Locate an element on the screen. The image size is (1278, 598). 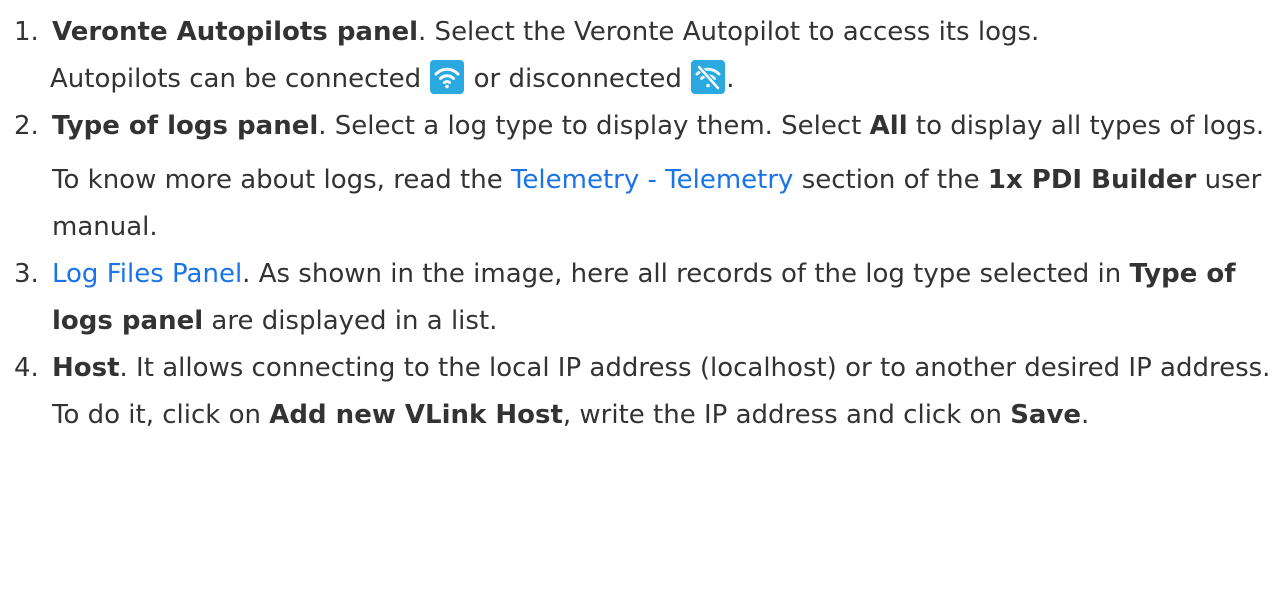
item-number: 2. is located at coordinates (26, 126).